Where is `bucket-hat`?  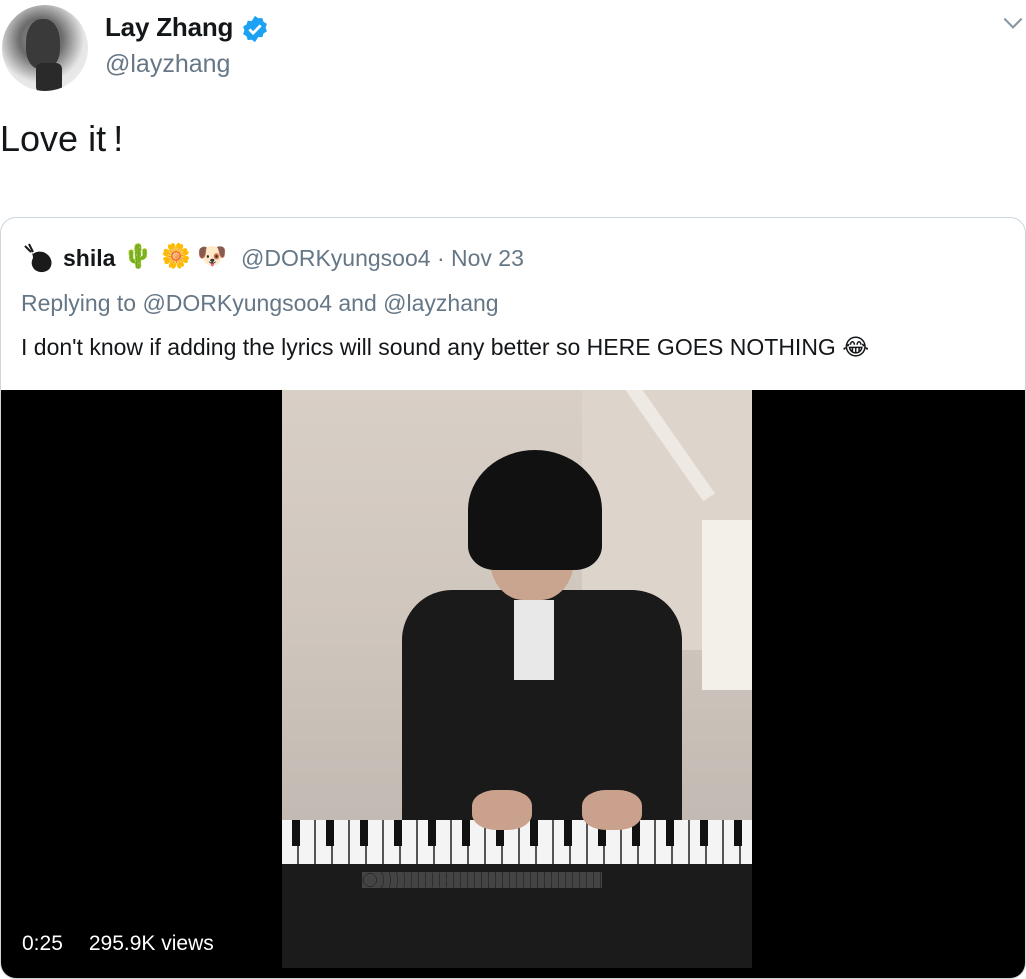
bucket-hat is located at coordinates (535, 510).